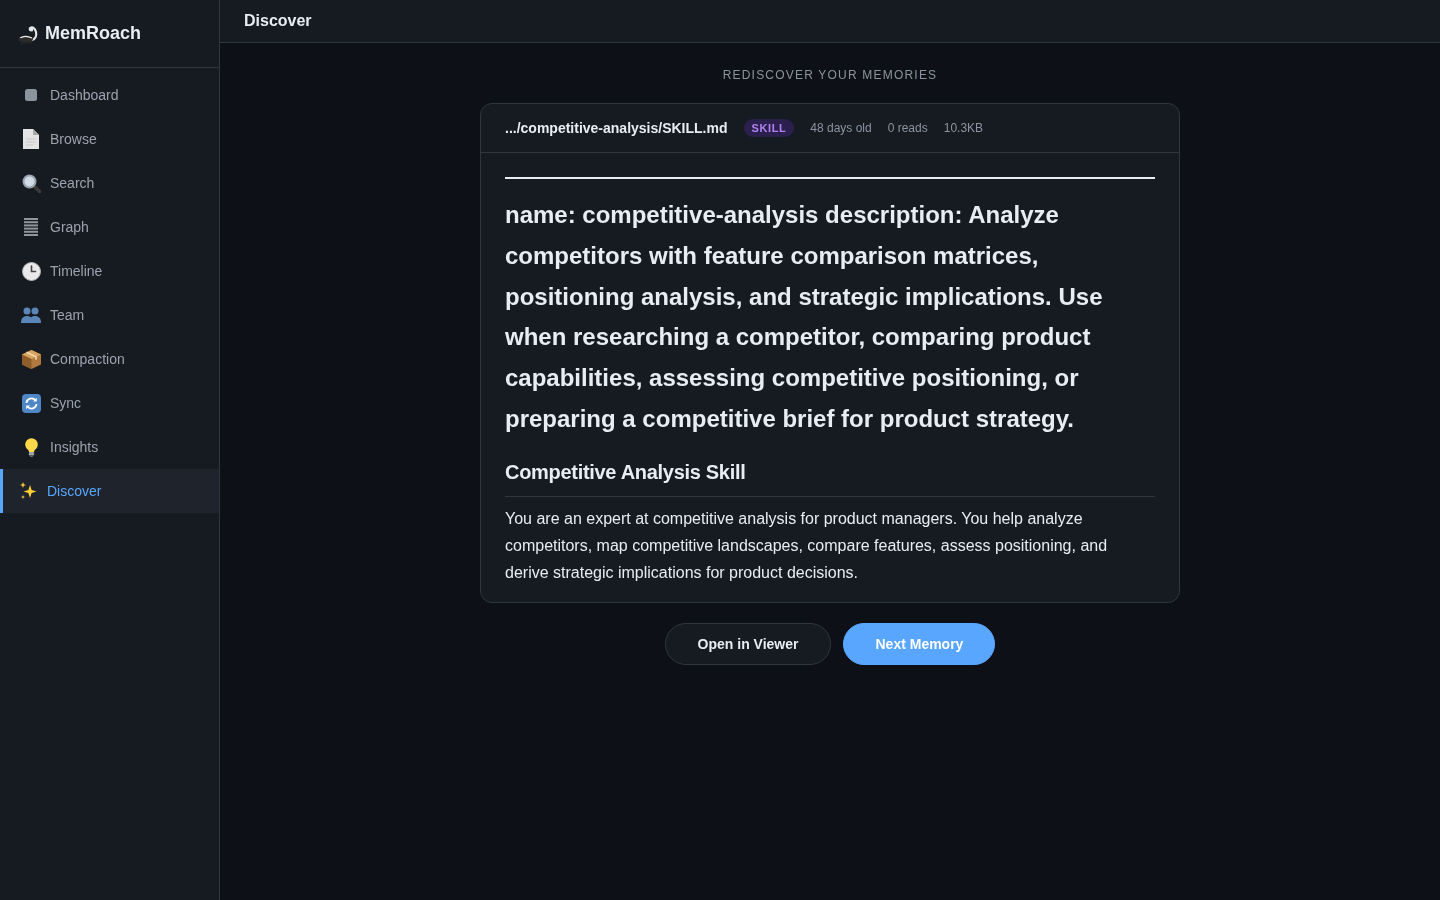 The image size is (1440, 900). Describe the element at coordinates (31, 139) in the screenshot. I see `document-icon` at that location.